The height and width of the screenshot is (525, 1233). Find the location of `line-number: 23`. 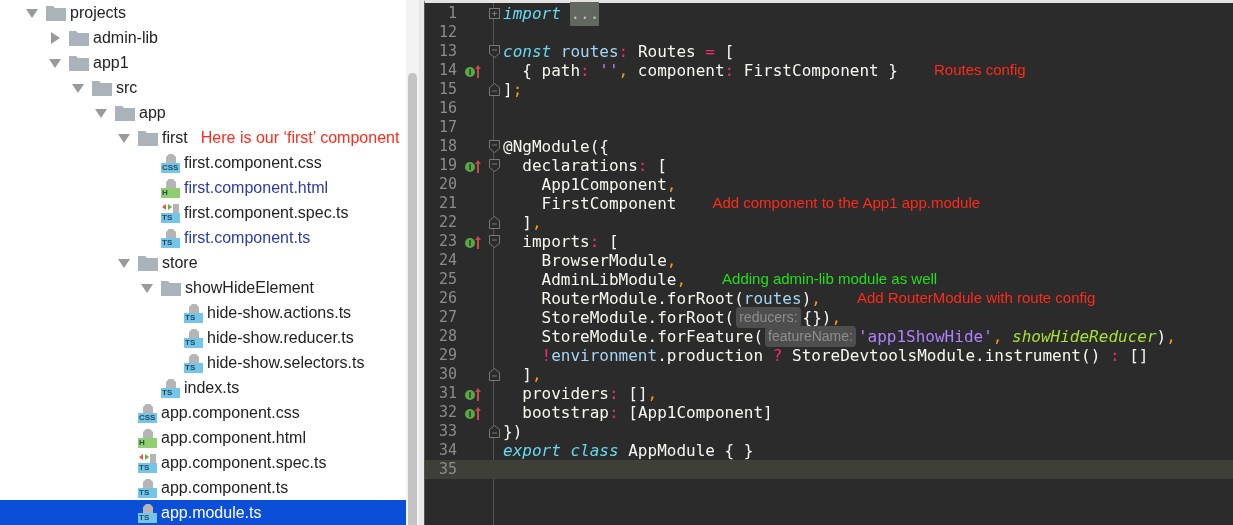

line-number: 23 is located at coordinates (447, 242).